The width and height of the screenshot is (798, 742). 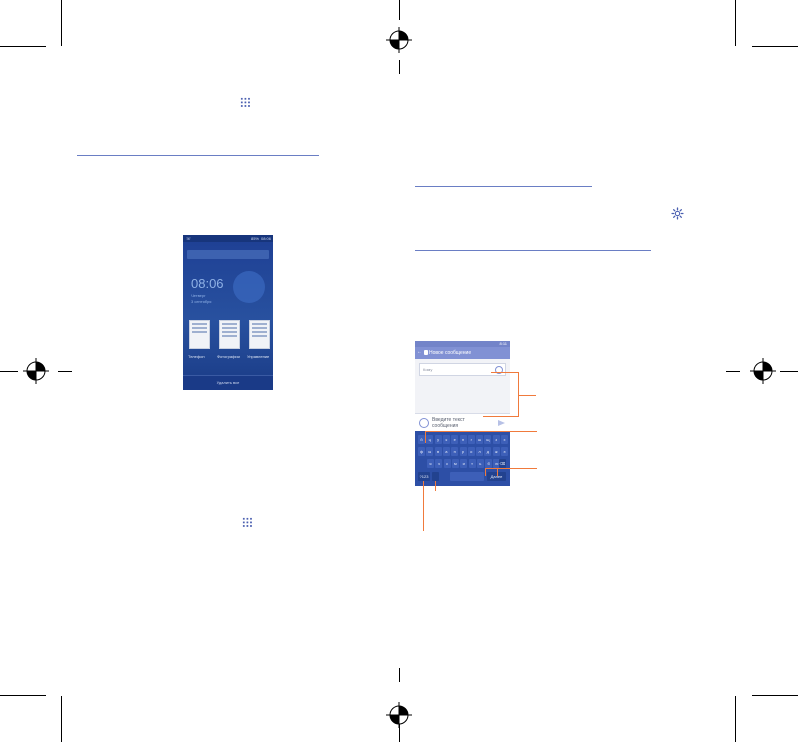 What do you see at coordinates (496, 451) in the screenshot?
I see `keyboard-key: ж` at bounding box center [496, 451].